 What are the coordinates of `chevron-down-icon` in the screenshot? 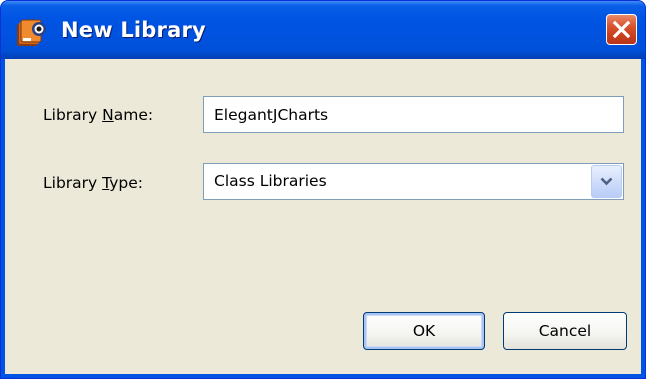 It's located at (606, 181).